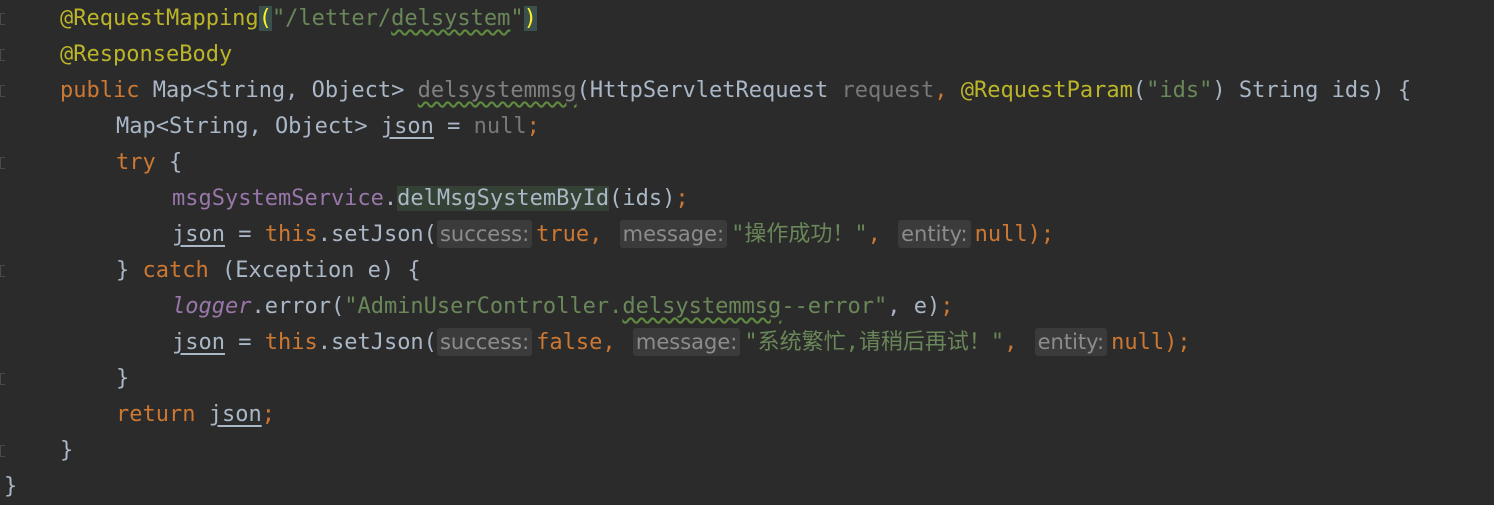 This screenshot has height=505, width=1494. I want to click on code-line: Map<String, Object> json = null;, so click(328, 127).